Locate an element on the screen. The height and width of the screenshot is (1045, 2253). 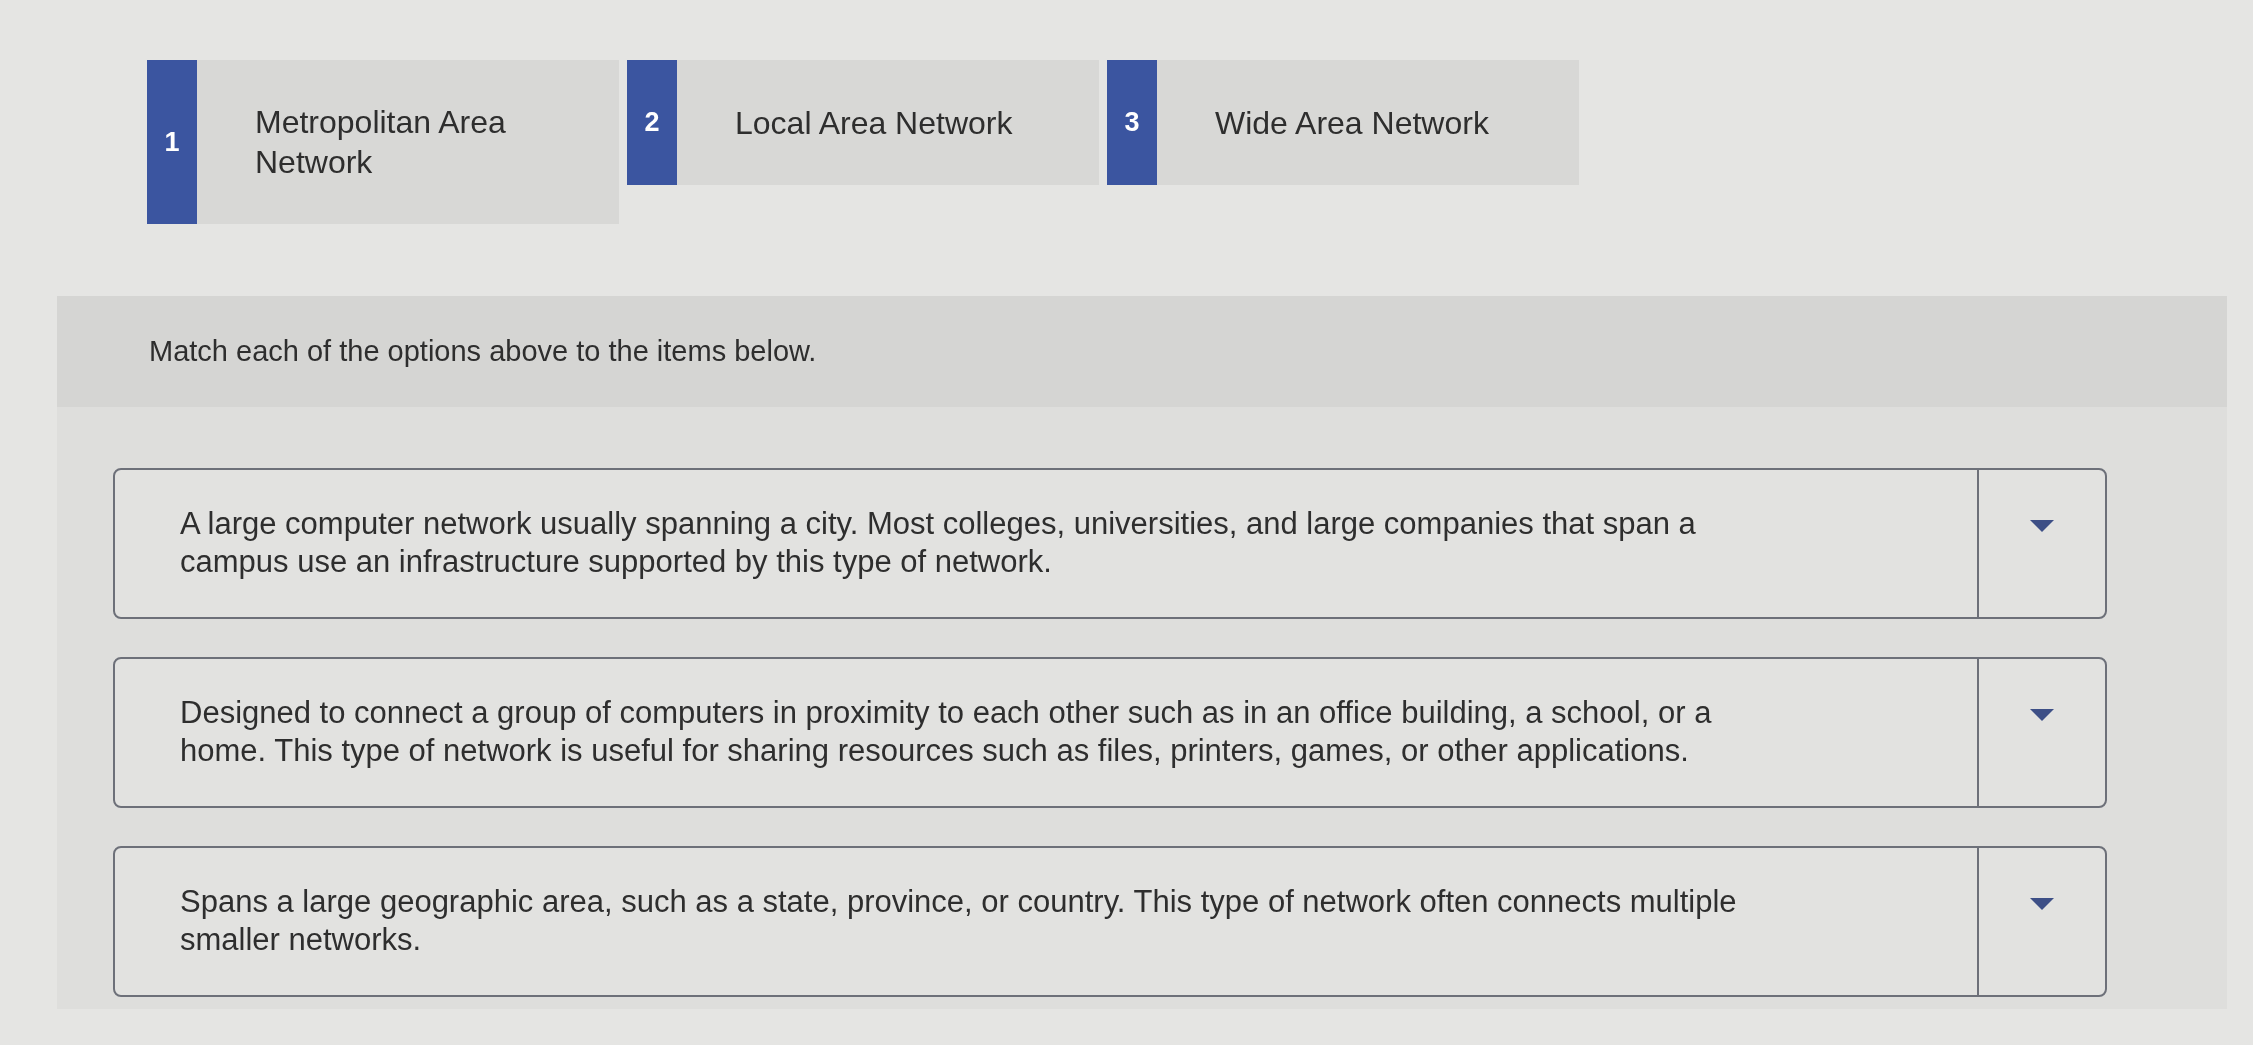
option-tile: 1 Metropolitan Area Network is located at coordinates (383, 142).